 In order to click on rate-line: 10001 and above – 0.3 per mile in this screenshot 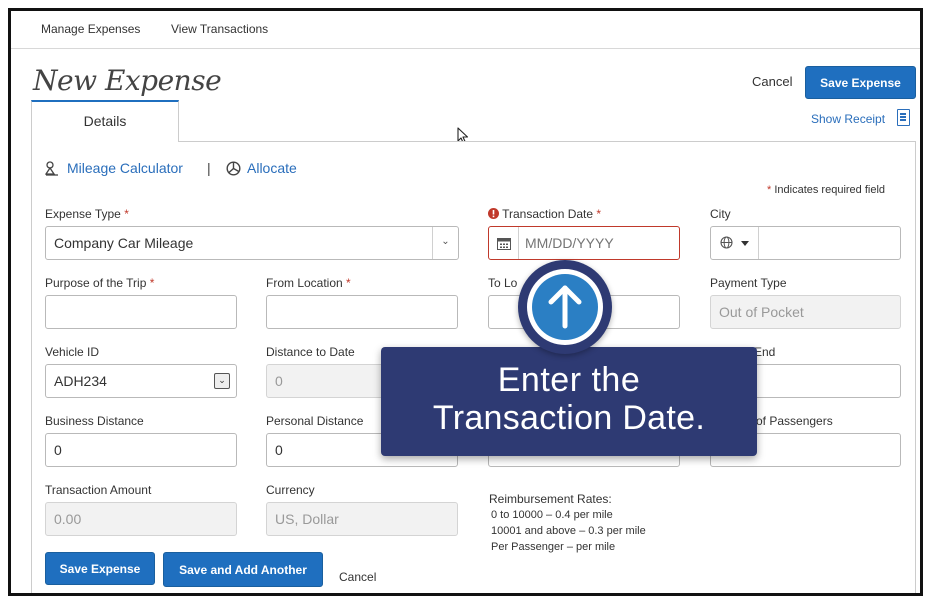, I will do `click(568, 531)`.